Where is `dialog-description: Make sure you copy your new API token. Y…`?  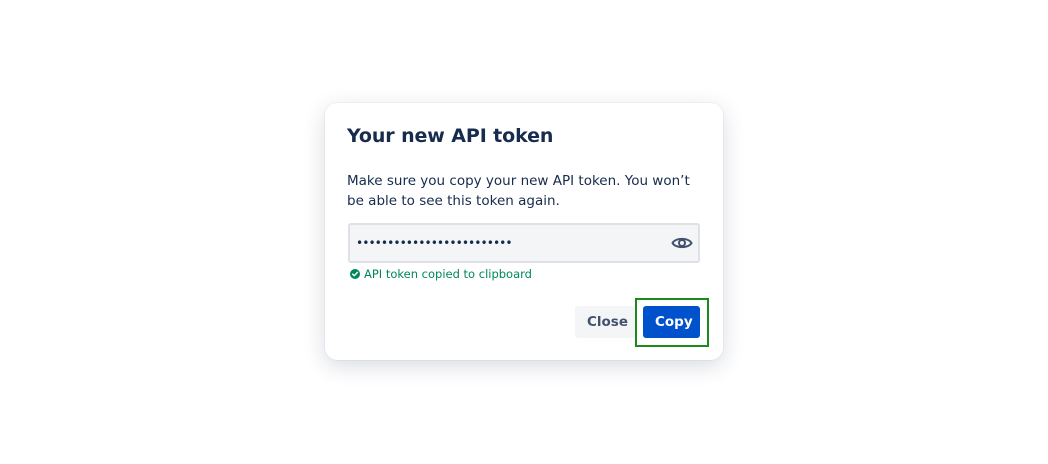
dialog-description: Make sure you copy your new API token. Y… is located at coordinates (518, 191).